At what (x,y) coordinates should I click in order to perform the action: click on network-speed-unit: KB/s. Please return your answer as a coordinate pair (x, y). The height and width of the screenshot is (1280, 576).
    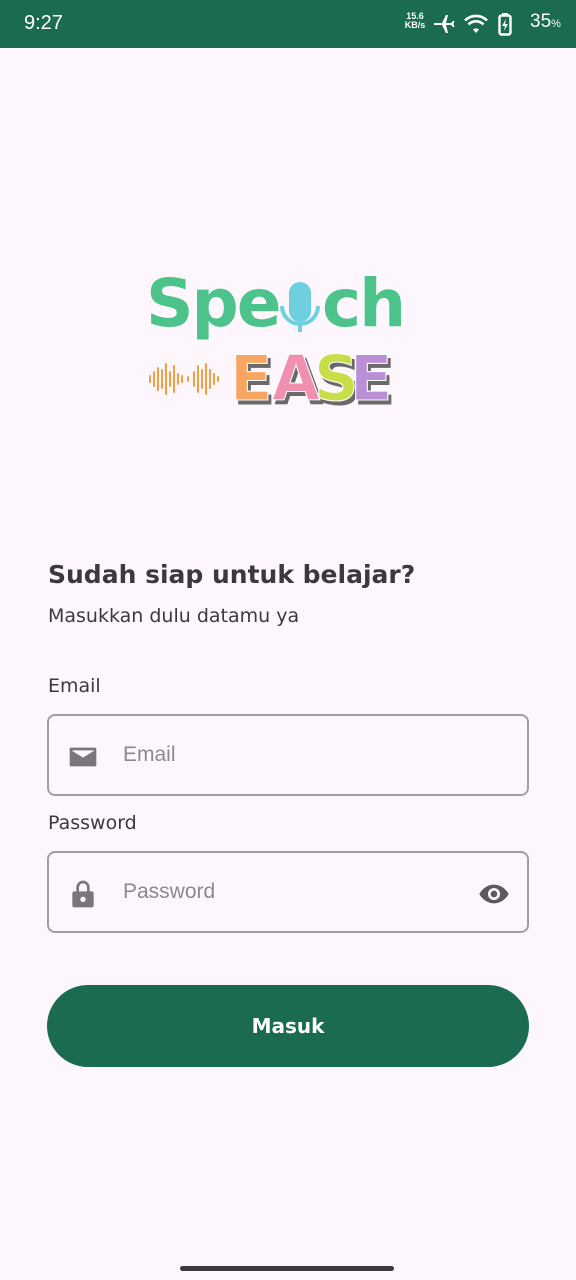
    Looking at the image, I should click on (415, 25).